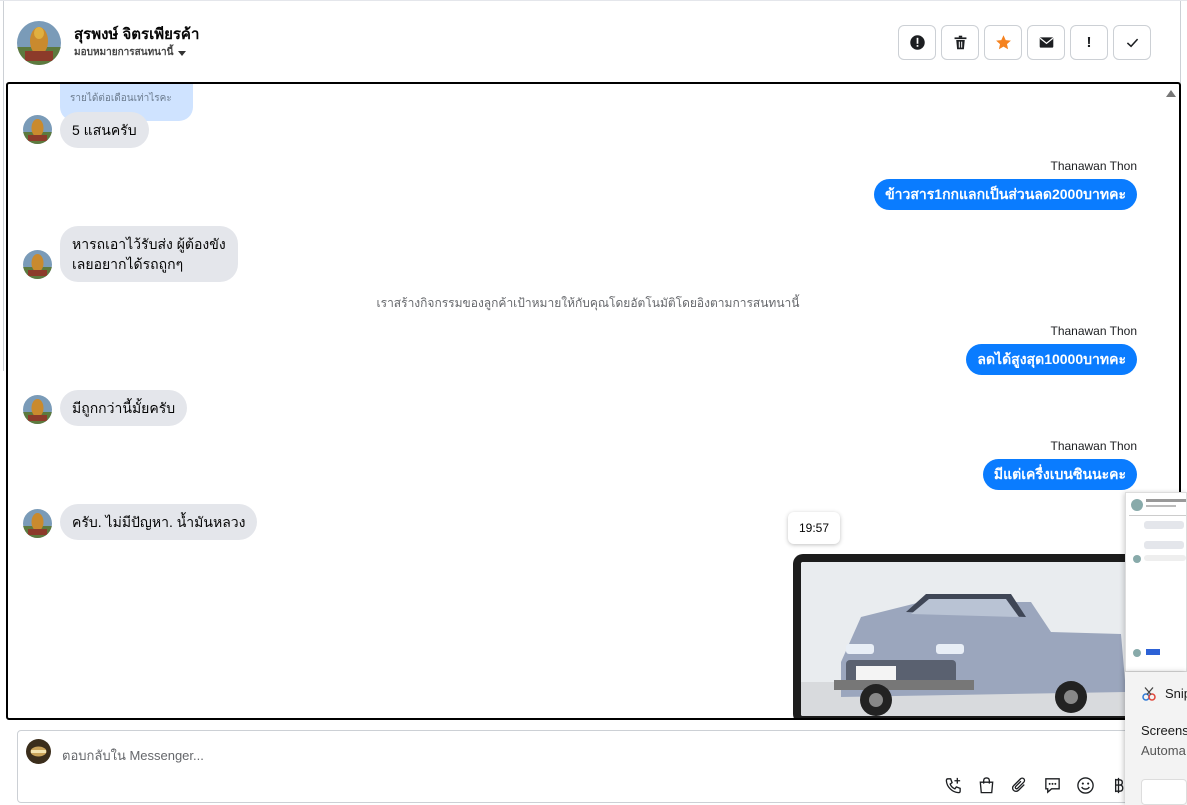 This screenshot has width=1187, height=805. What do you see at coordinates (1183, 42) in the screenshot?
I see `right-divider` at bounding box center [1183, 42].